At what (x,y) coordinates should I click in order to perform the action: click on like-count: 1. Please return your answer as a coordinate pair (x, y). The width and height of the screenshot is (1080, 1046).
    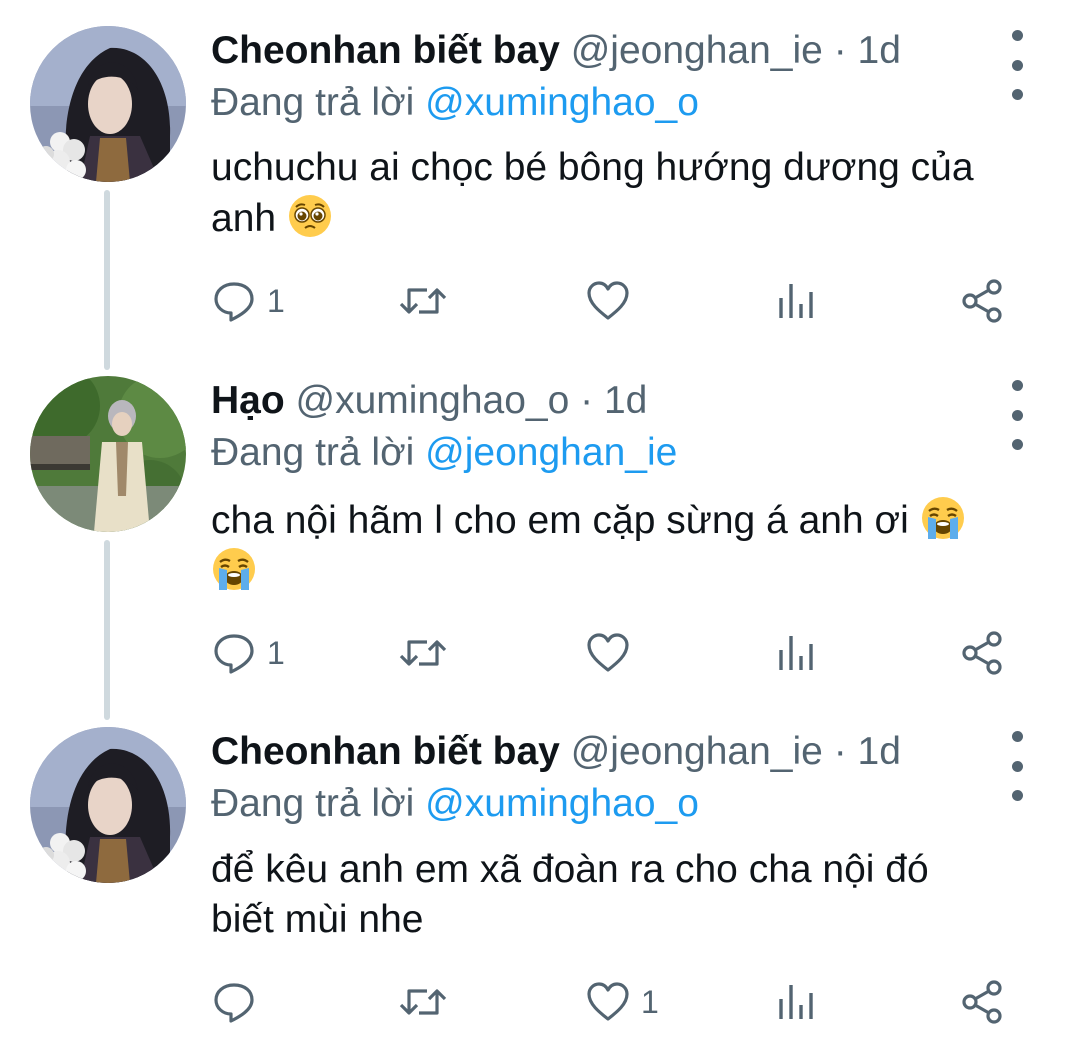
    Looking at the image, I should click on (650, 1001).